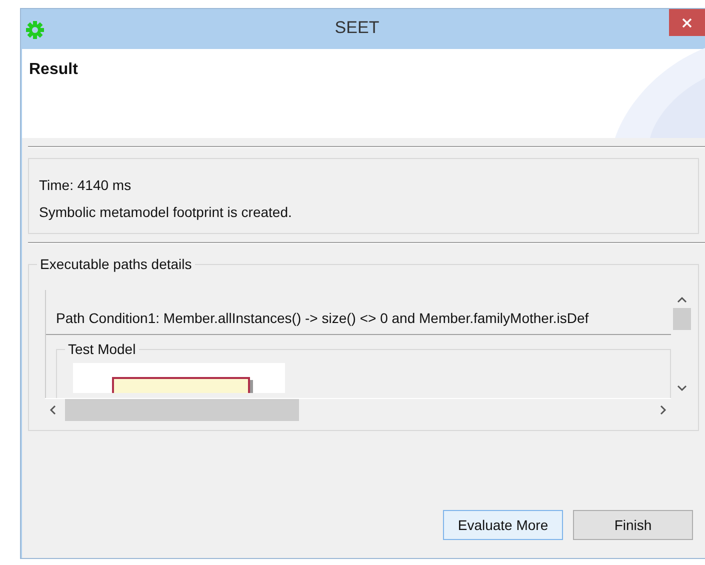 The image size is (705, 565). What do you see at coordinates (358, 312) in the screenshot?
I see `path-condition: Path Condition1: Member.allInstances() -> size() <> 0 and Member.familyMother.isDef` at bounding box center [358, 312].